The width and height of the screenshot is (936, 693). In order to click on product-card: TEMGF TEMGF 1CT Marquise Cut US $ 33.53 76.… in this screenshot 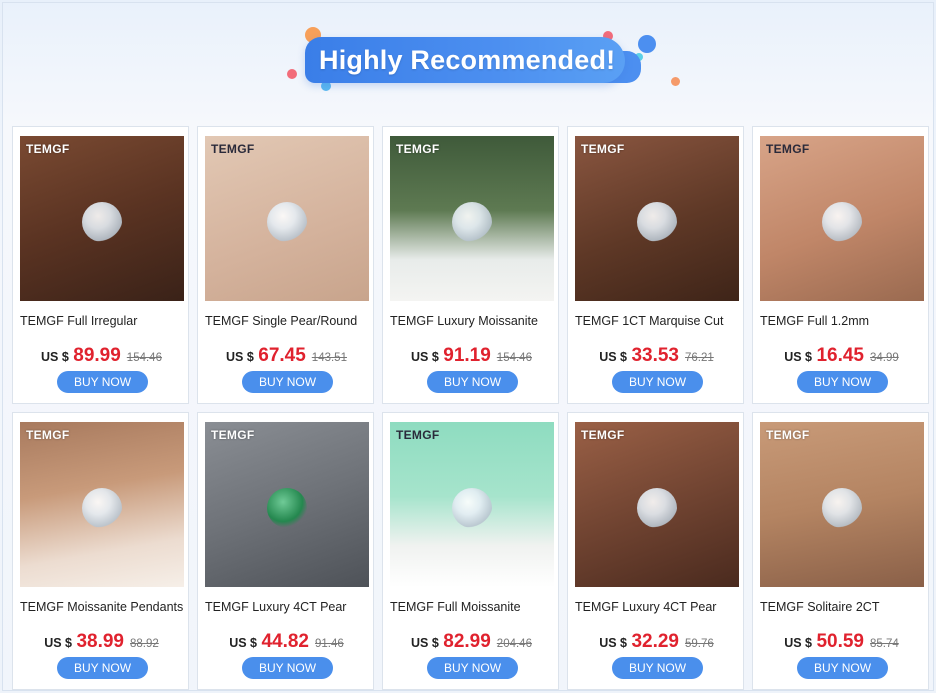, I will do `click(655, 265)`.